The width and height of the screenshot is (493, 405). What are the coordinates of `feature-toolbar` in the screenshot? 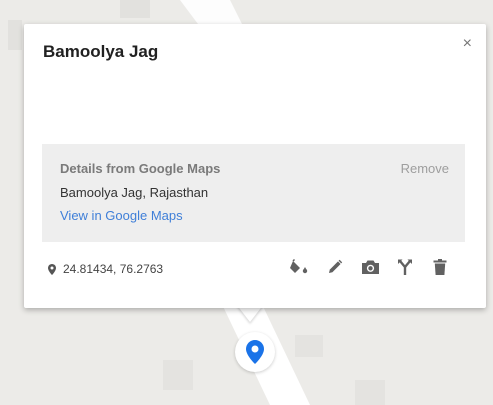 It's located at (370, 267).